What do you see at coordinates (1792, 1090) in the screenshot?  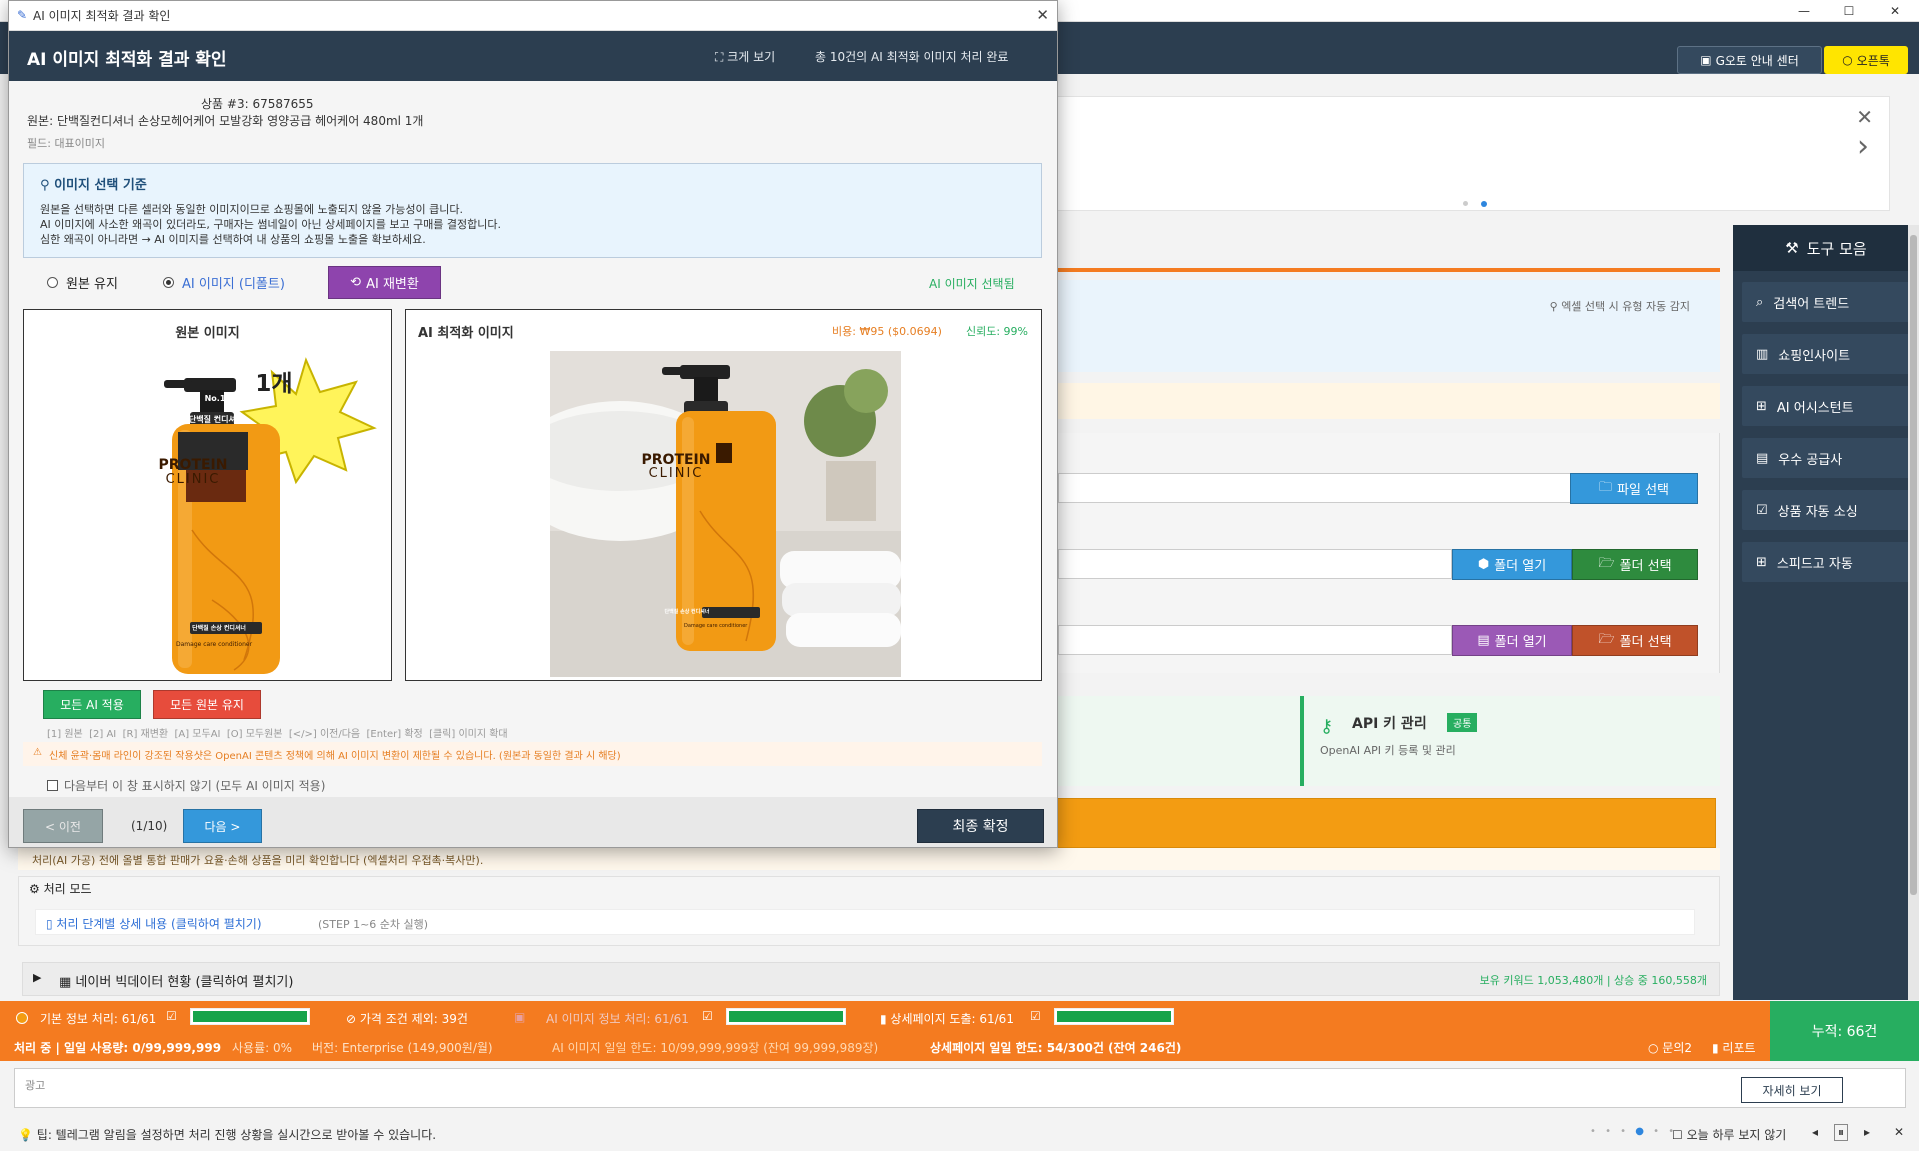 I see `ad-more-button: 자세히 보기` at bounding box center [1792, 1090].